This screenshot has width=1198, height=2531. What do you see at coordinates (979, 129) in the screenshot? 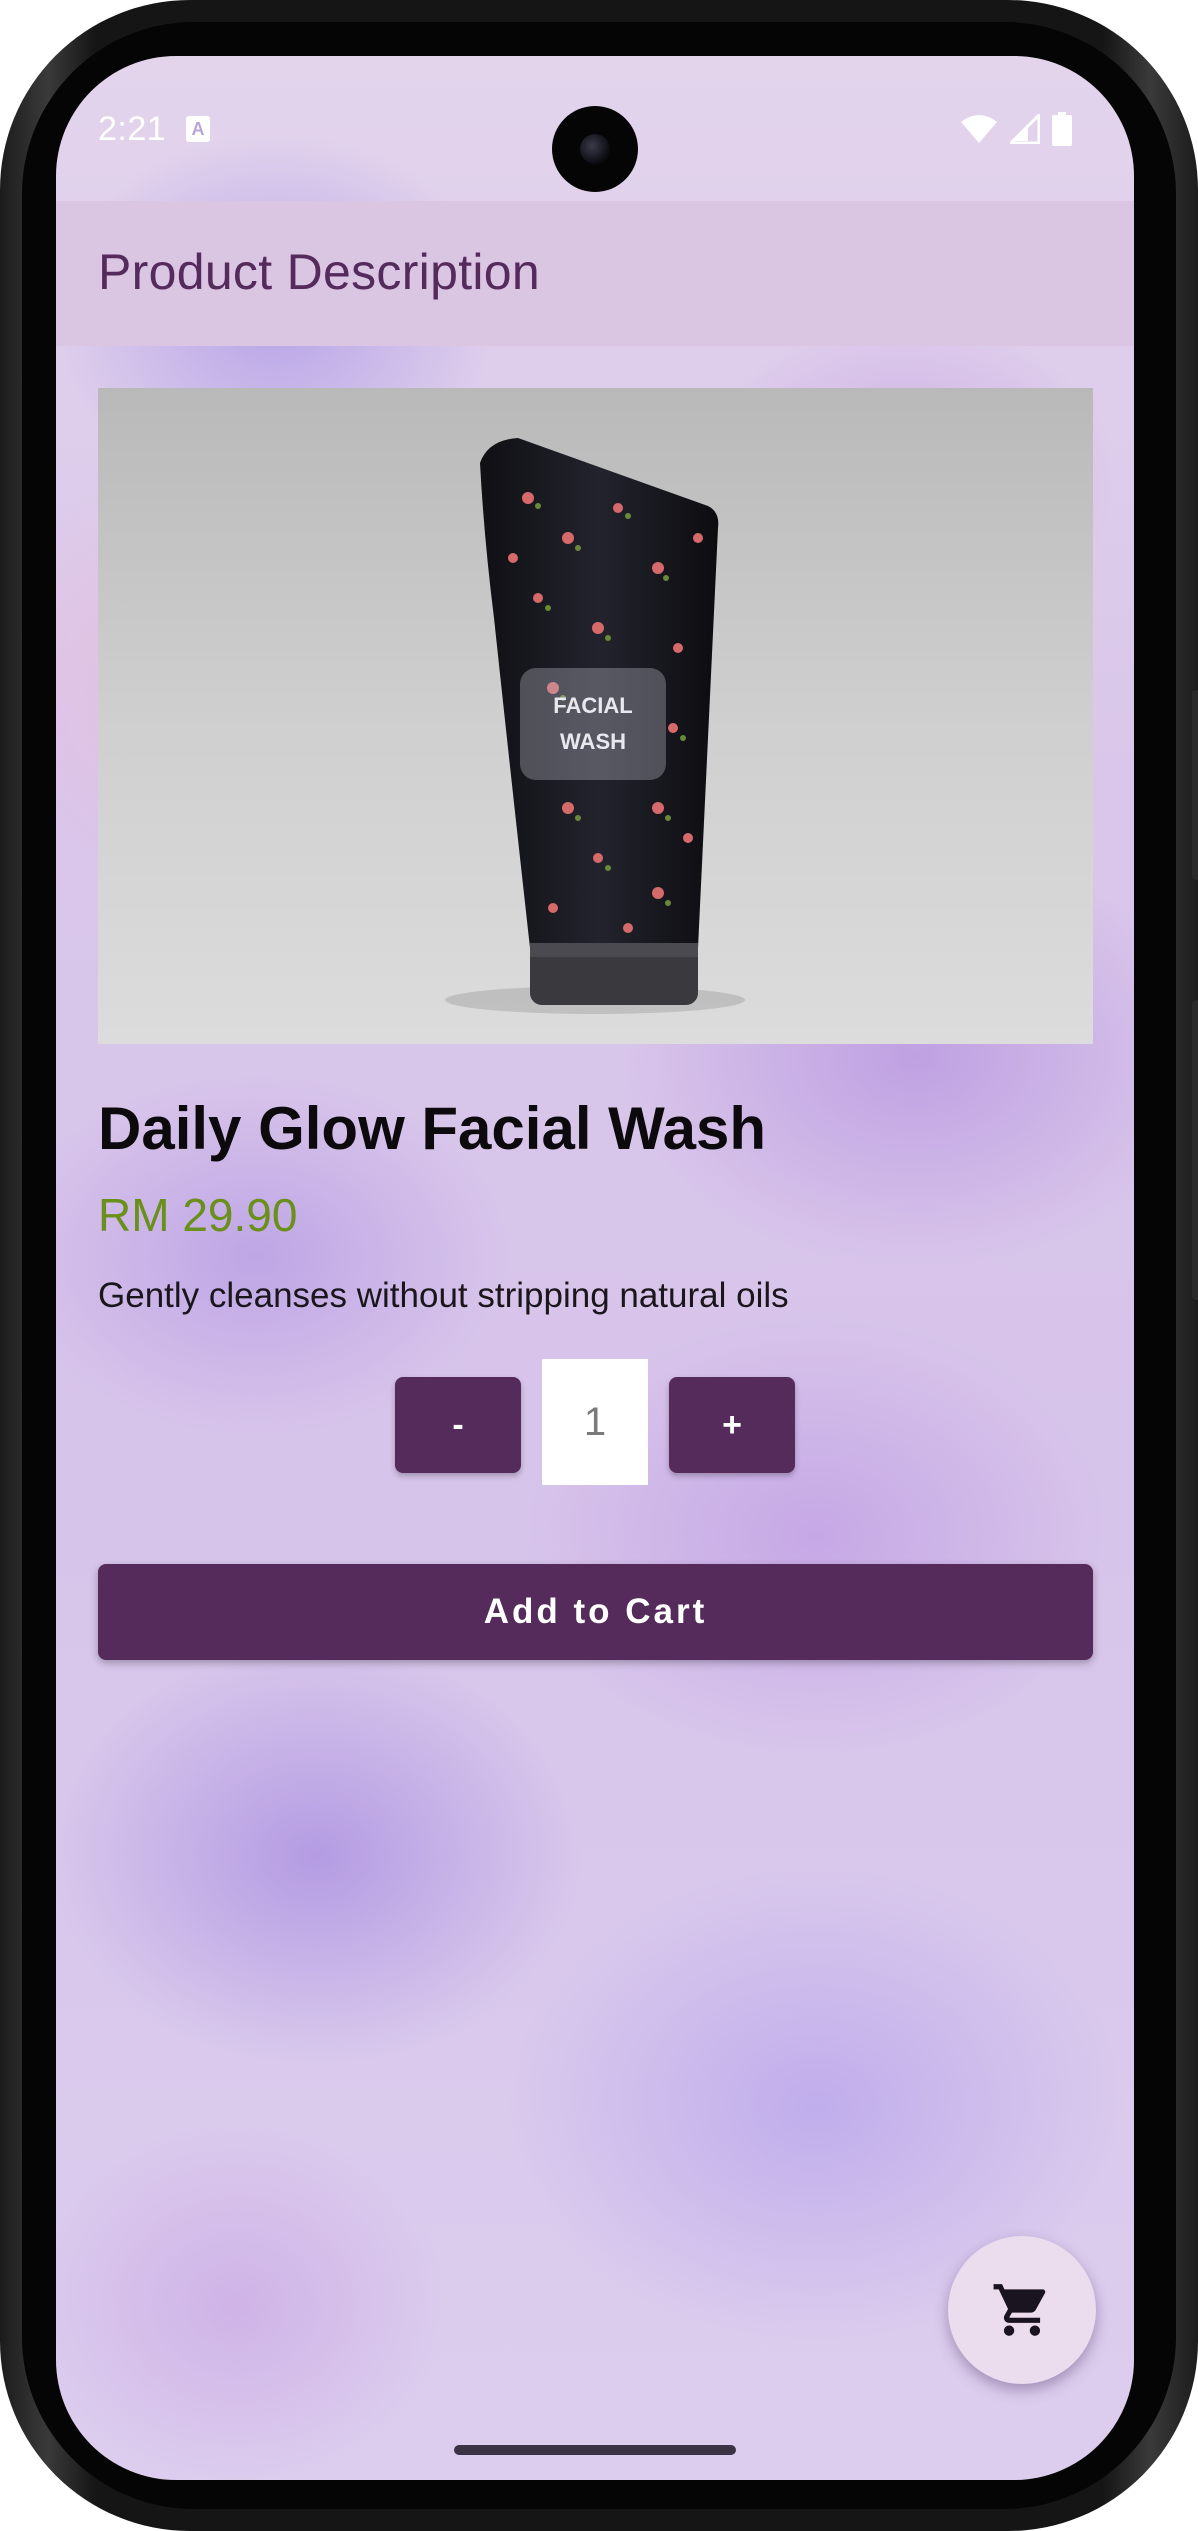
I see `wifi-icon` at bounding box center [979, 129].